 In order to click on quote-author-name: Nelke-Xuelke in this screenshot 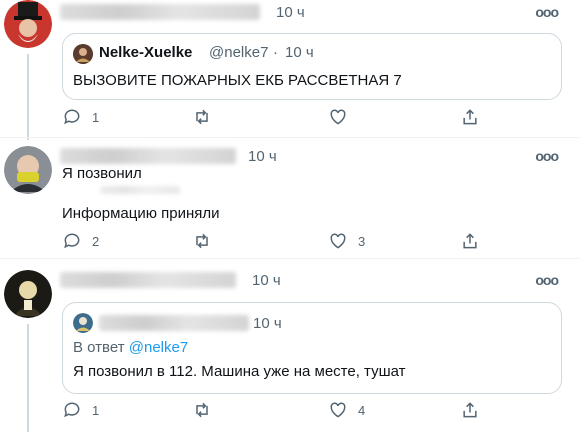, I will do `click(145, 52)`.